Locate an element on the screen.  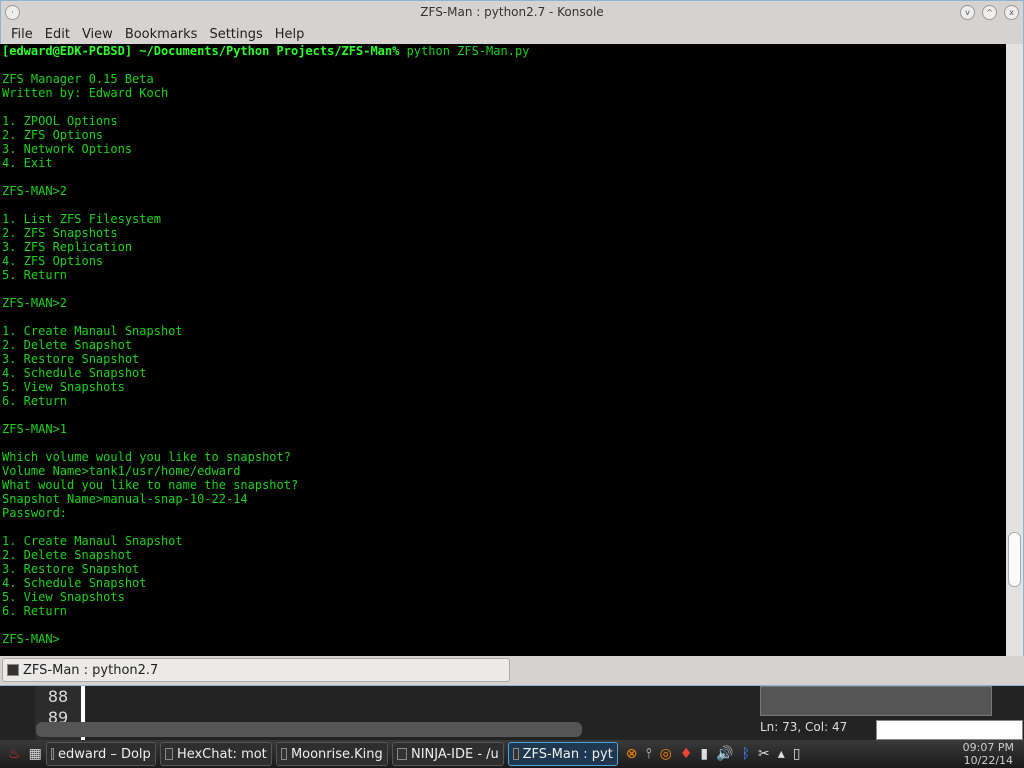
tab-bar: ZFS-Man : python2.7 is located at coordinates (512, 670).